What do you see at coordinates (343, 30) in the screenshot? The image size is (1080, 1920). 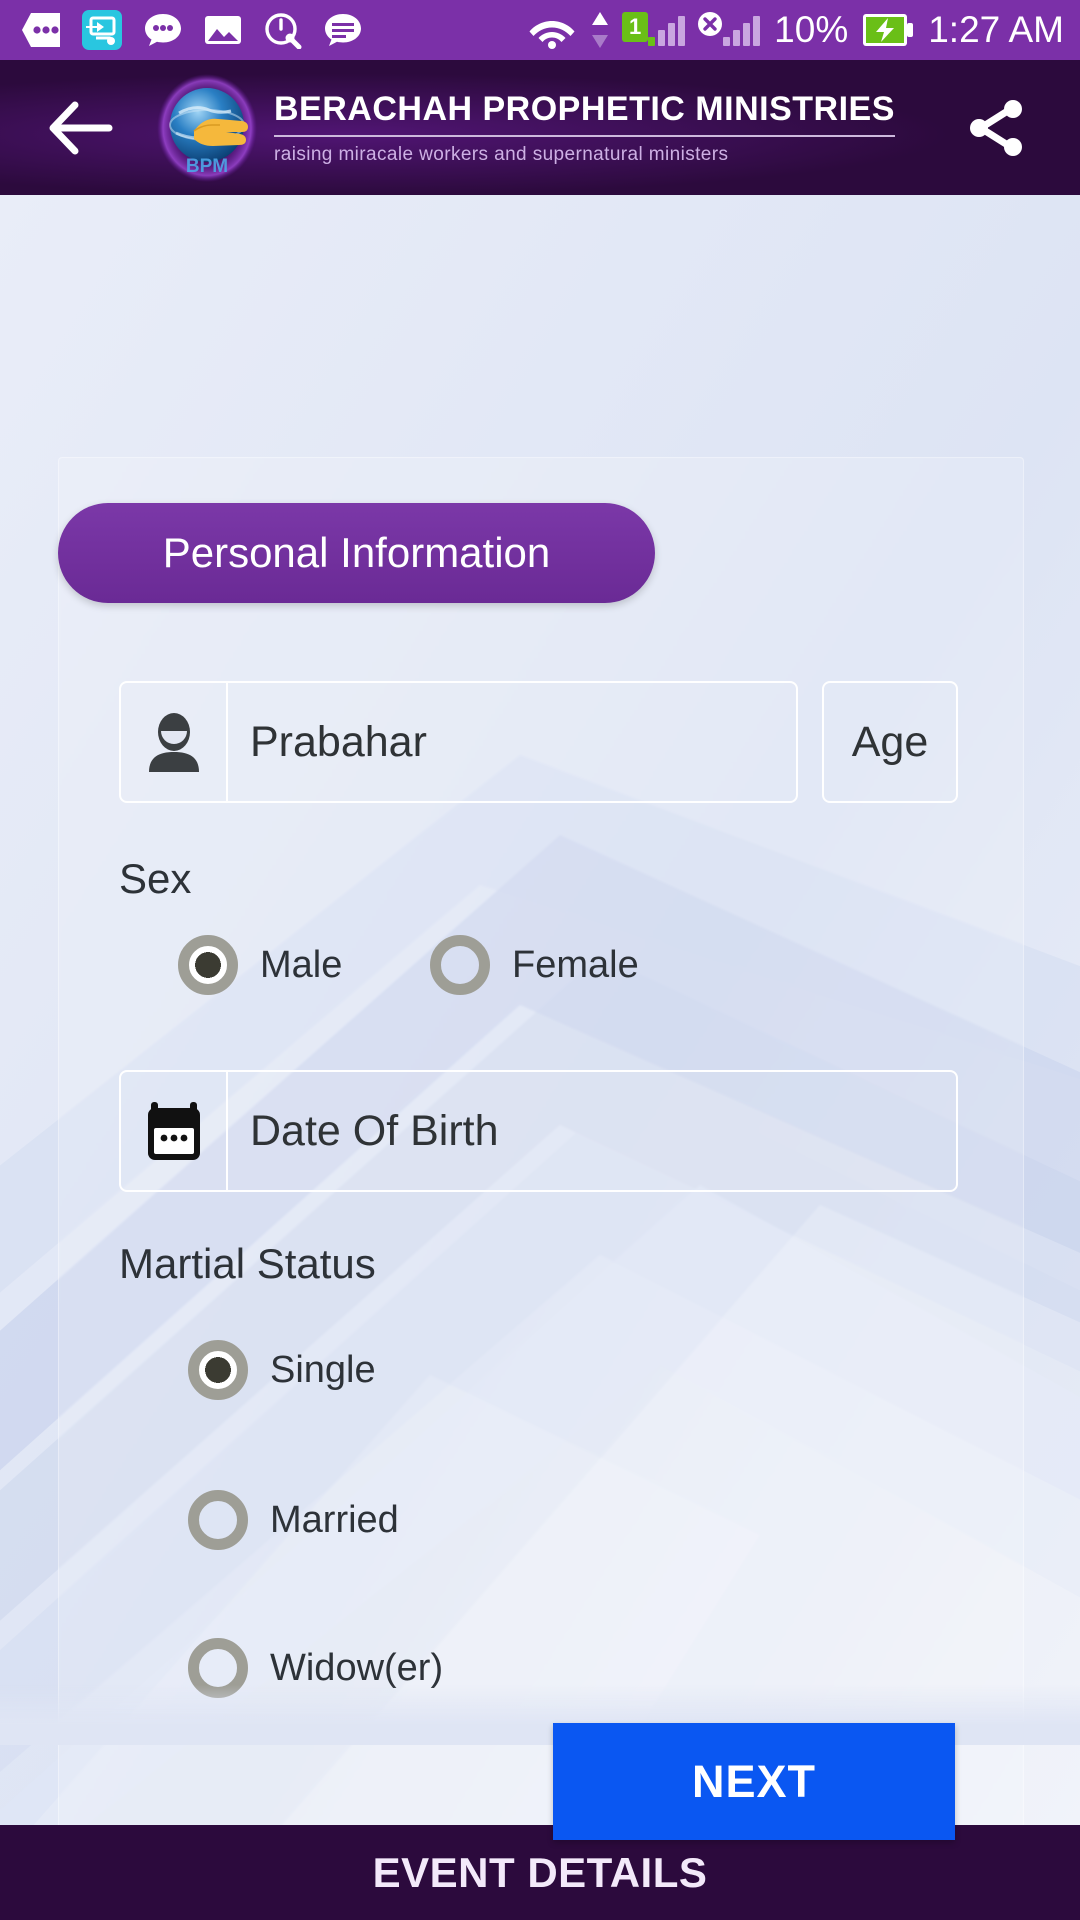 I see `message-lines-icon` at bounding box center [343, 30].